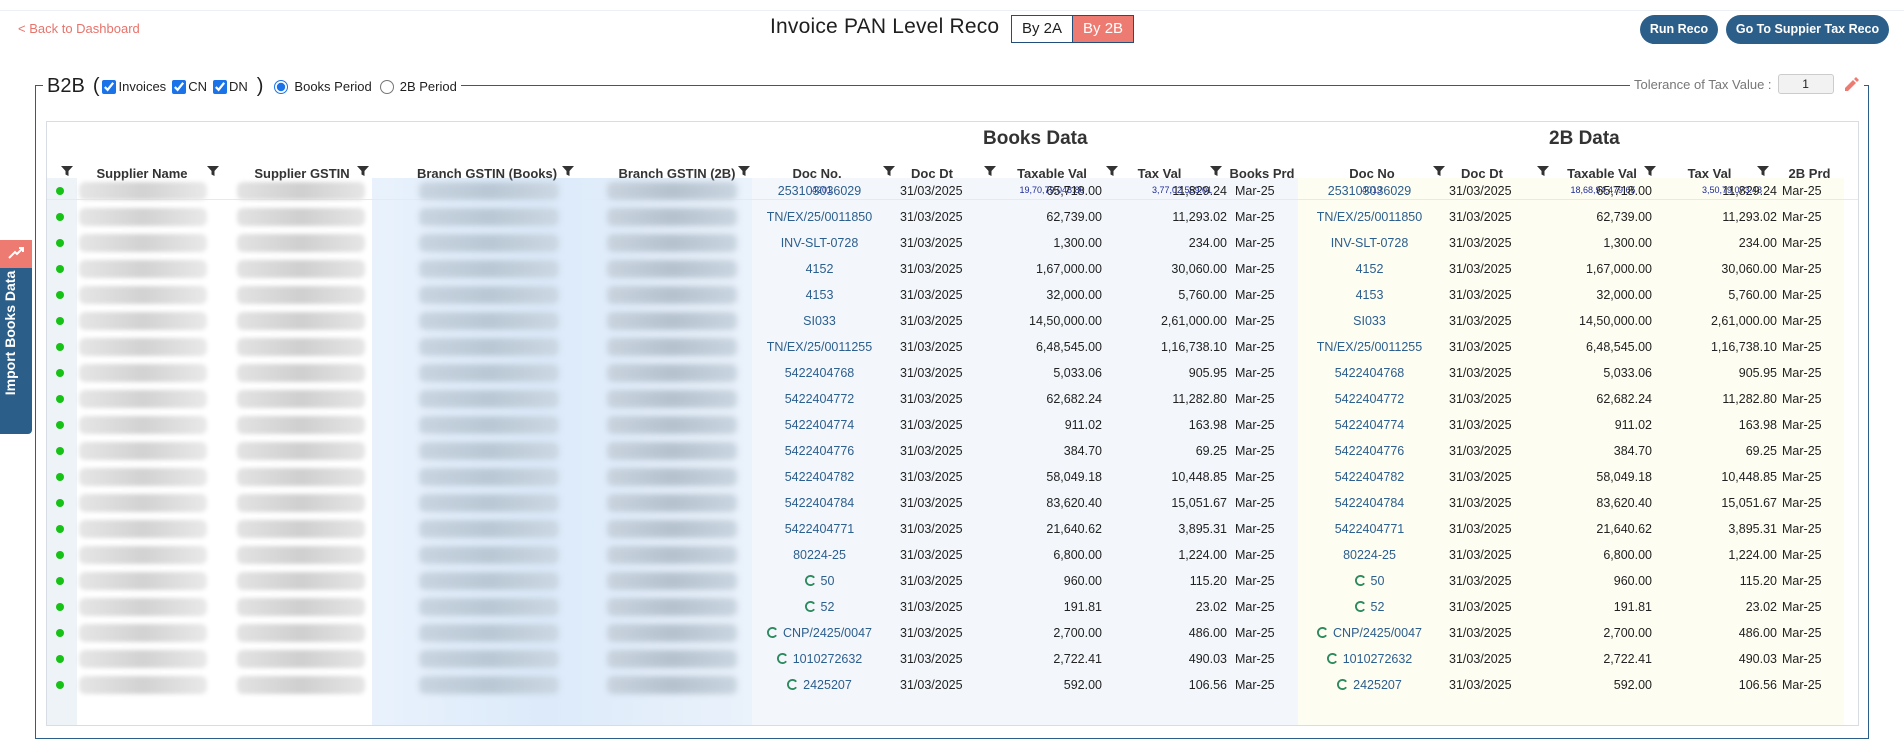  I want to click on 2b-doc-no-cell: CNP/2425/0047, so click(1369, 633).